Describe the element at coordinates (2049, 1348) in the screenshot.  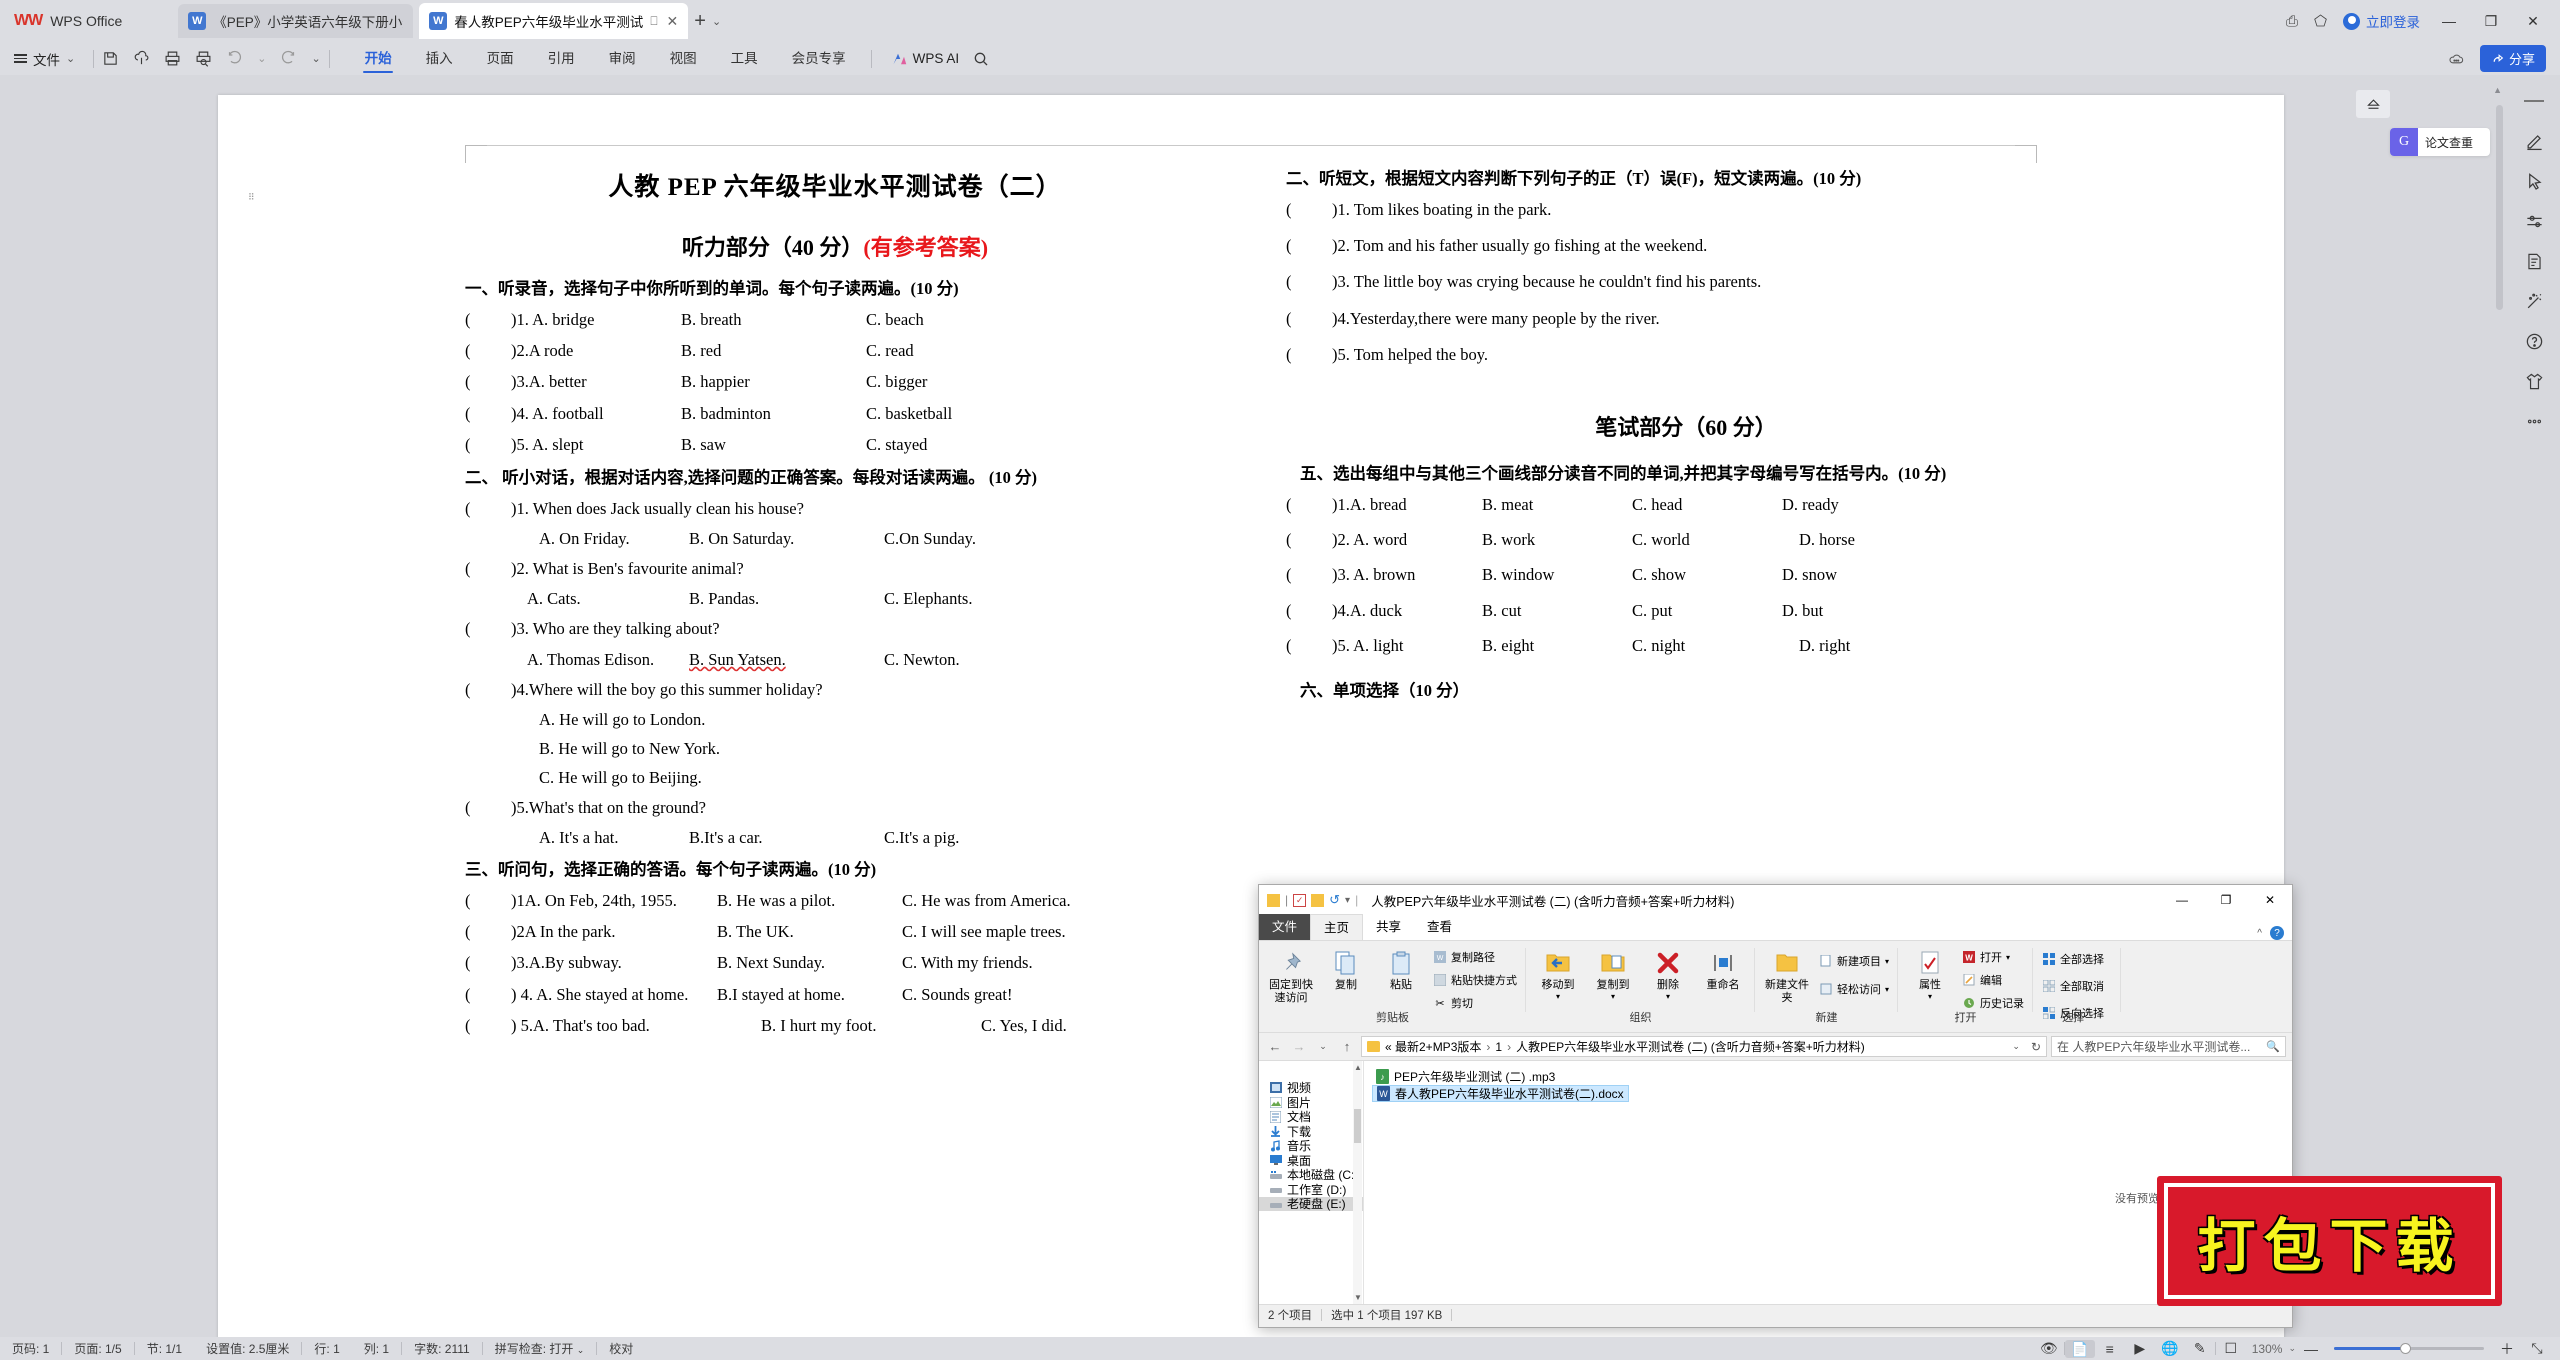
I see `eye-icon: 👁` at that location.